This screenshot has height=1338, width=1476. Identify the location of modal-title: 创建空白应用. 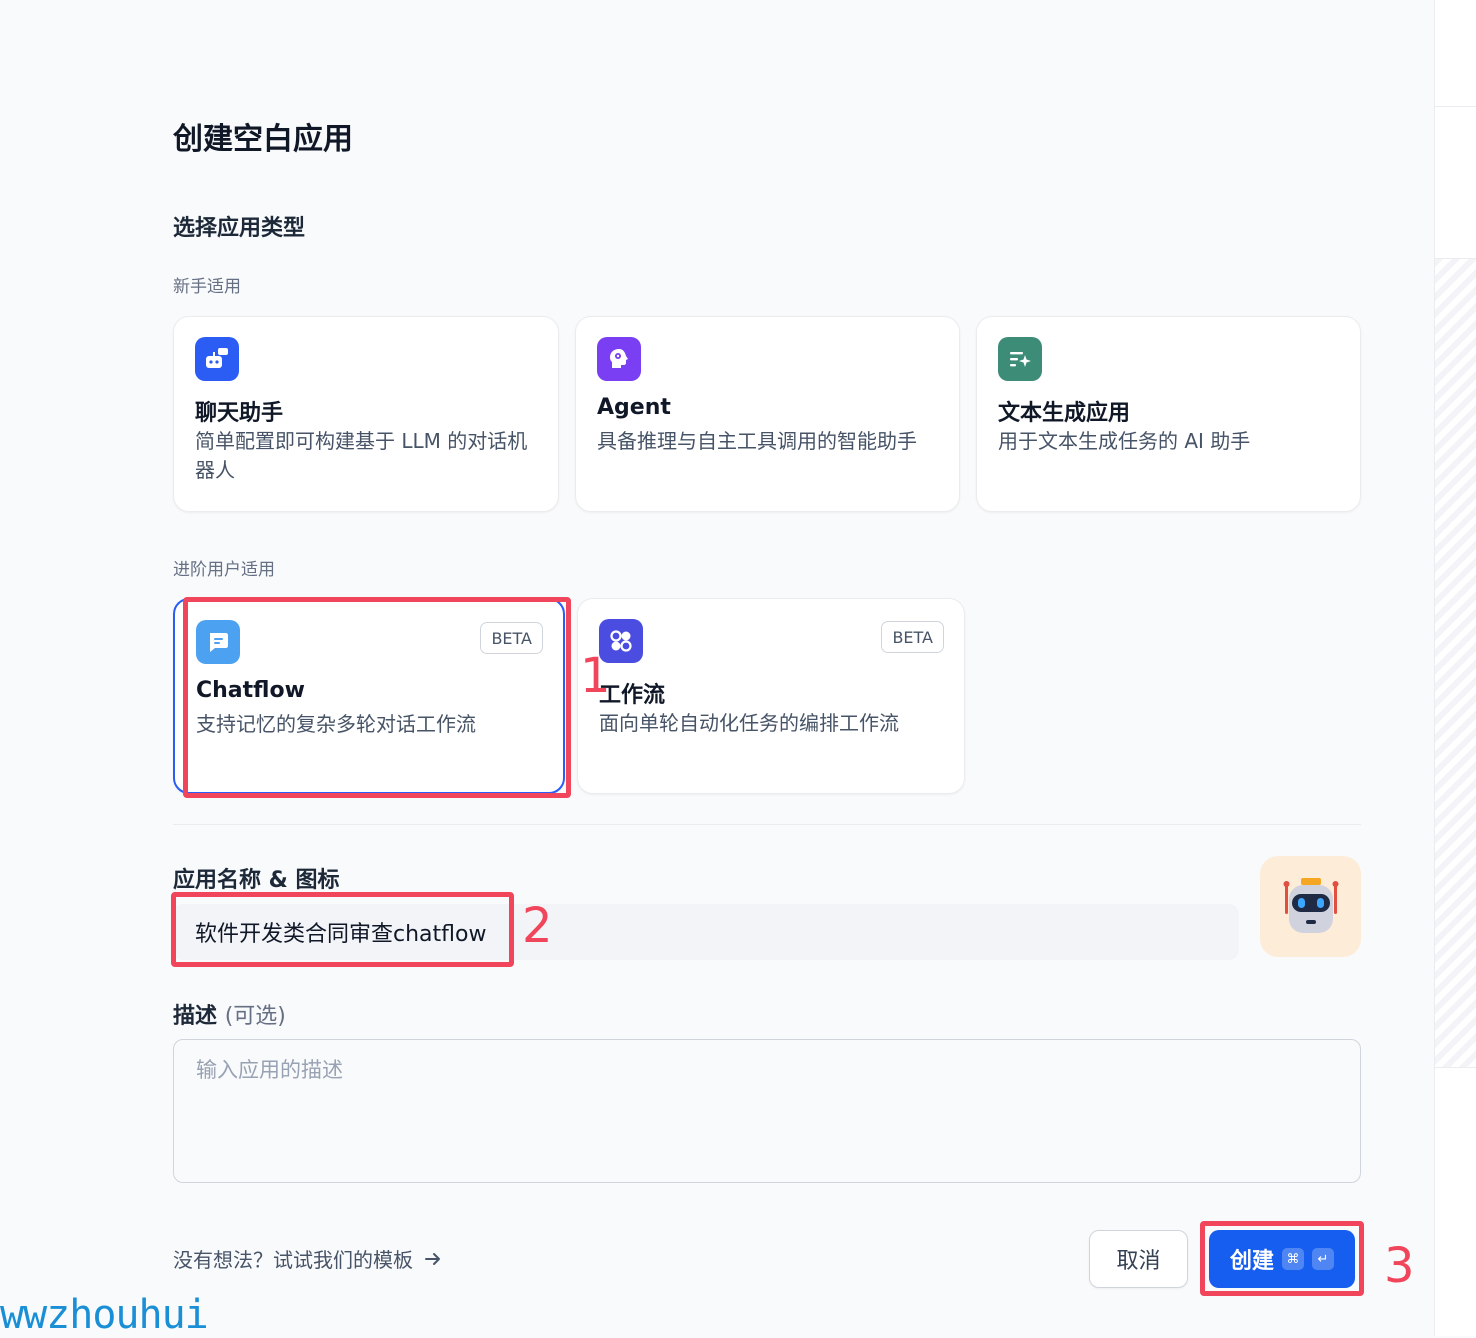
(263, 139).